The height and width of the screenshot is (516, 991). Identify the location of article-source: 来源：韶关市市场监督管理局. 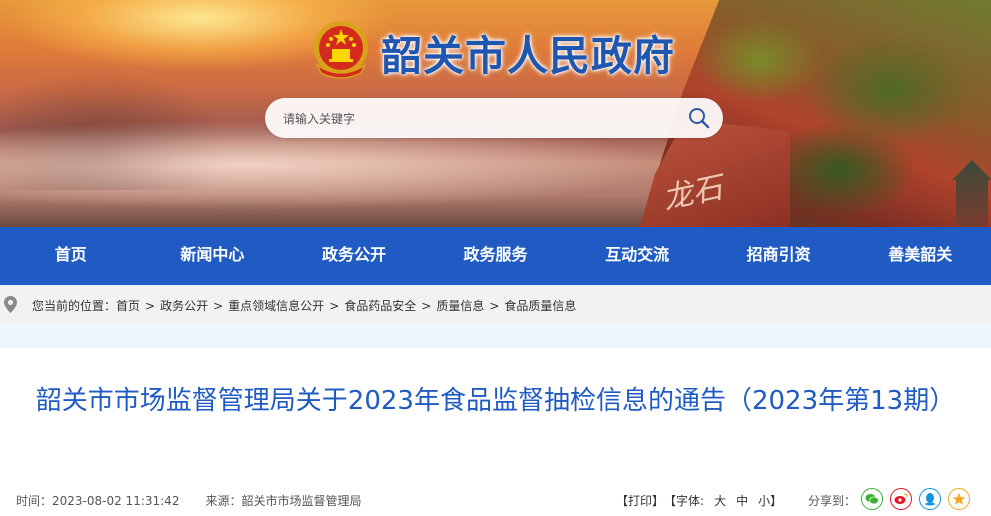
(283, 501).